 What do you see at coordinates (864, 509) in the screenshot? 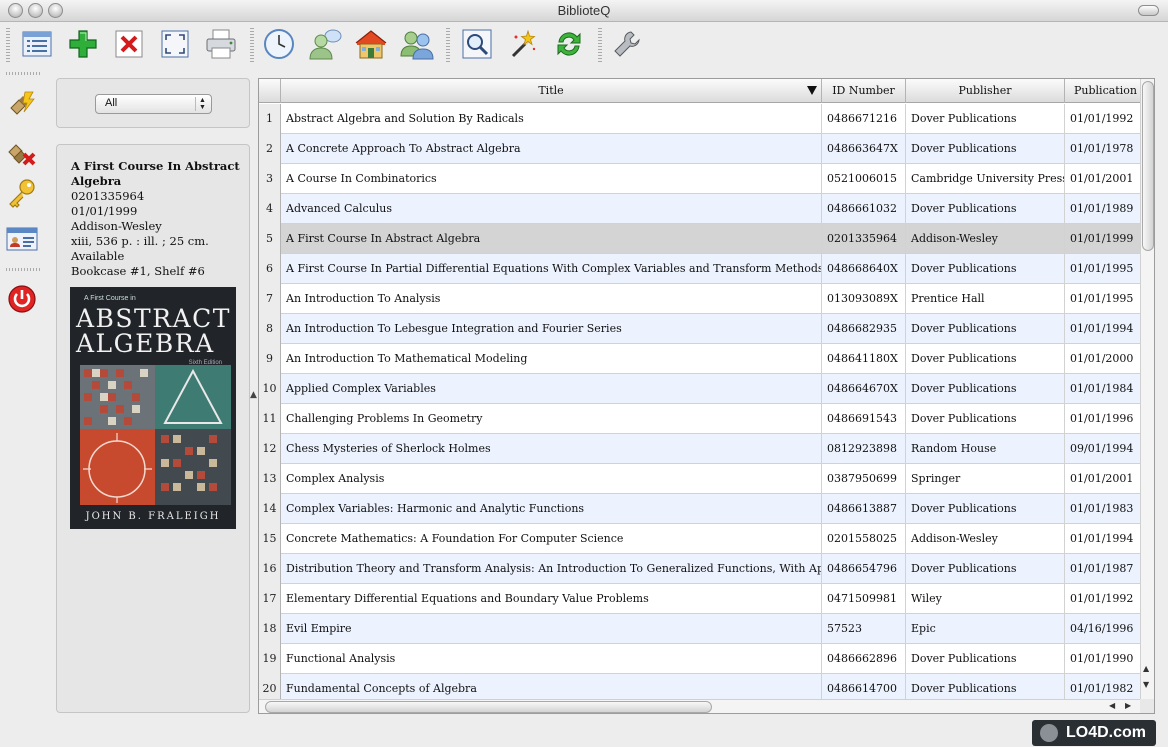
I see `cell-id-number: 0486613887` at bounding box center [864, 509].